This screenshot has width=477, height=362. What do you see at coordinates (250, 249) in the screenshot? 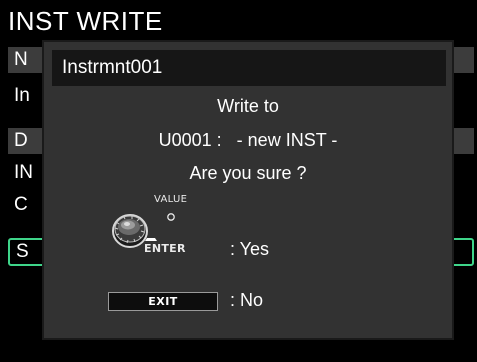
I see `yes-option-label: : Yes` at bounding box center [250, 249].